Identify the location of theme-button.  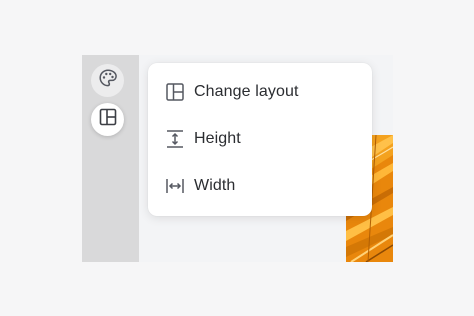
(107, 80).